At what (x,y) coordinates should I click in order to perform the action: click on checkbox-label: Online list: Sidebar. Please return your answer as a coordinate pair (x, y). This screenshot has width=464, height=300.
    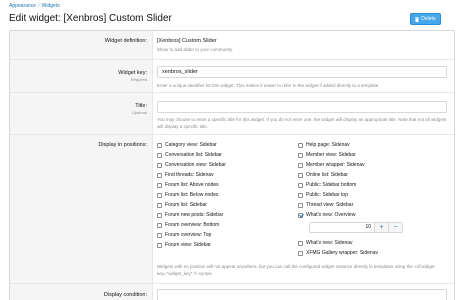
    Looking at the image, I should click on (327, 175).